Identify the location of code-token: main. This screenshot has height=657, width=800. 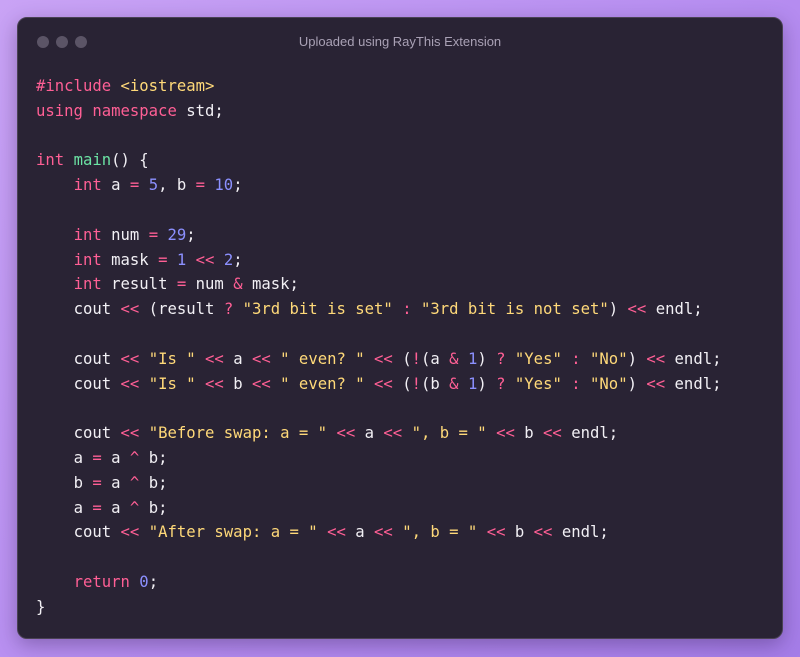
(92, 160).